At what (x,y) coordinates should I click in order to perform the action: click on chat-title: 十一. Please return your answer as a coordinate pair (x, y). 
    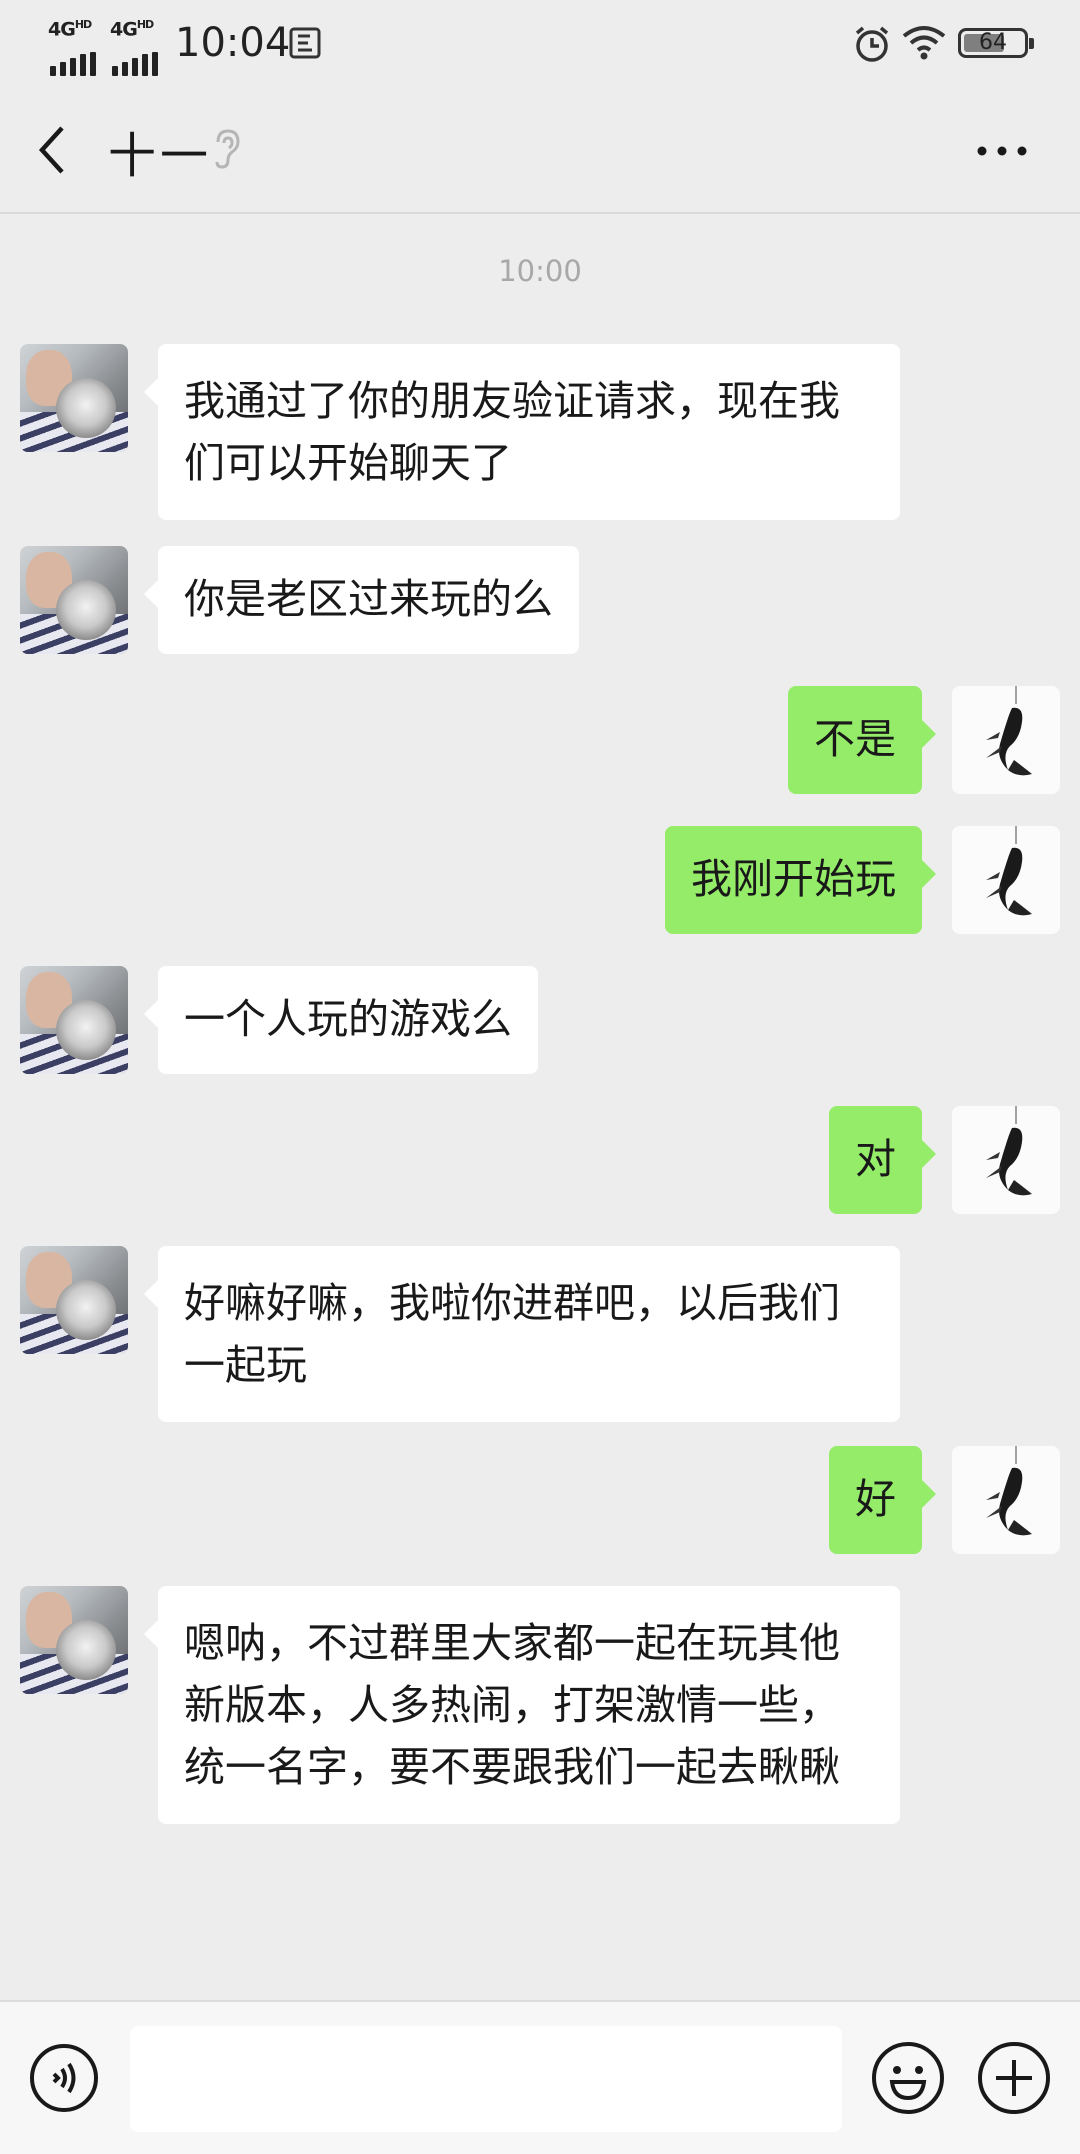
    Looking at the image, I should click on (160, 156).